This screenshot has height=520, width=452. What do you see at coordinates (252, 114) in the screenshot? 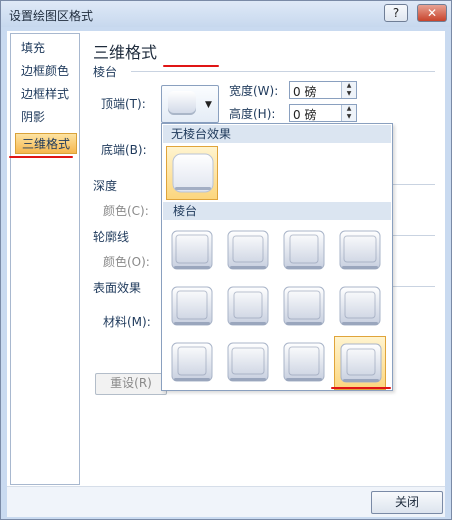
I see `height-label: 高度(H):` at bounding box center [252, 114].